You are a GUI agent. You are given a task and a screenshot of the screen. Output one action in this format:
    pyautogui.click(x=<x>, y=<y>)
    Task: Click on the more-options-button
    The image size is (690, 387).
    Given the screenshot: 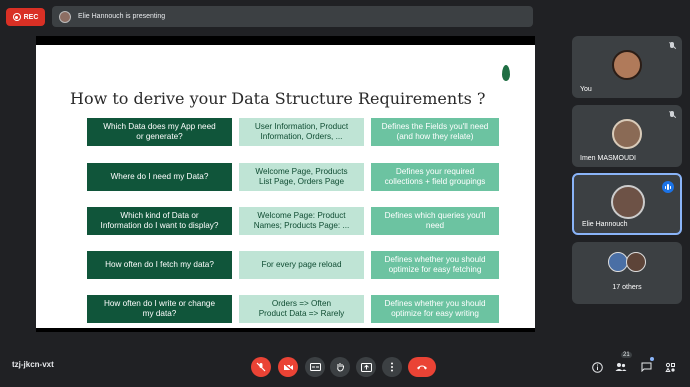 What is the action you would take?
    pyautogui.click(x=392, y=367)
    